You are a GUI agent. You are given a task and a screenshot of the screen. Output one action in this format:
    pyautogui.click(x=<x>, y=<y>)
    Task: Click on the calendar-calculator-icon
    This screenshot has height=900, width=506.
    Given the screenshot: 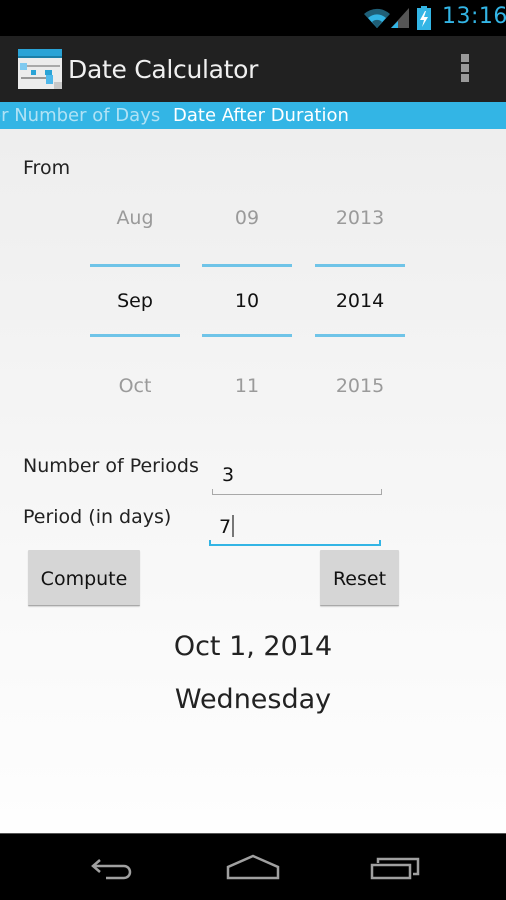 What is the action you would take?
    pyautogui.click(x=40, y=69)
    